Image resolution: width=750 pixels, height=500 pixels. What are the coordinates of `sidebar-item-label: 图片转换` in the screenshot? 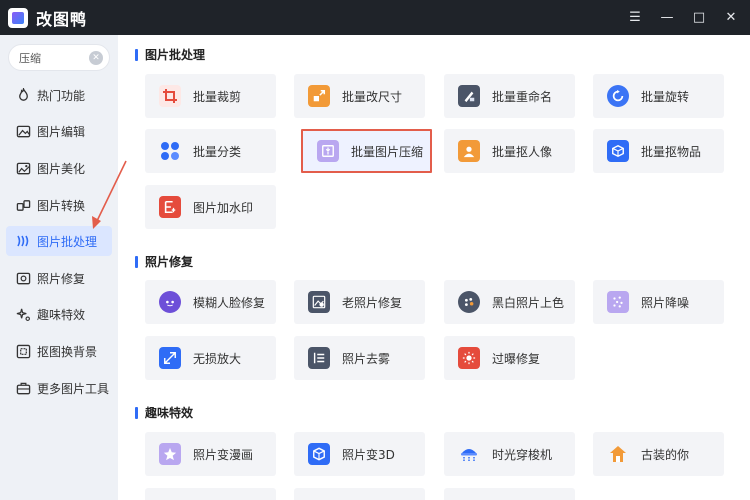 It's located at (61, 205).